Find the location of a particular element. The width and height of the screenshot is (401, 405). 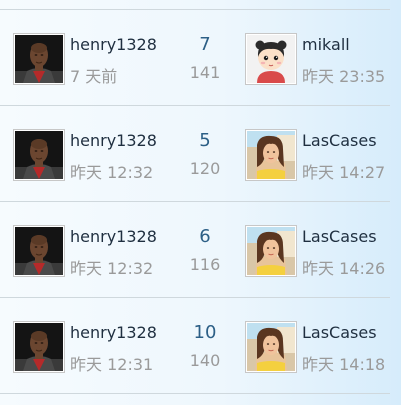

last-post-time-link: 昨天 23:35 is located at coordinates (343, 75).